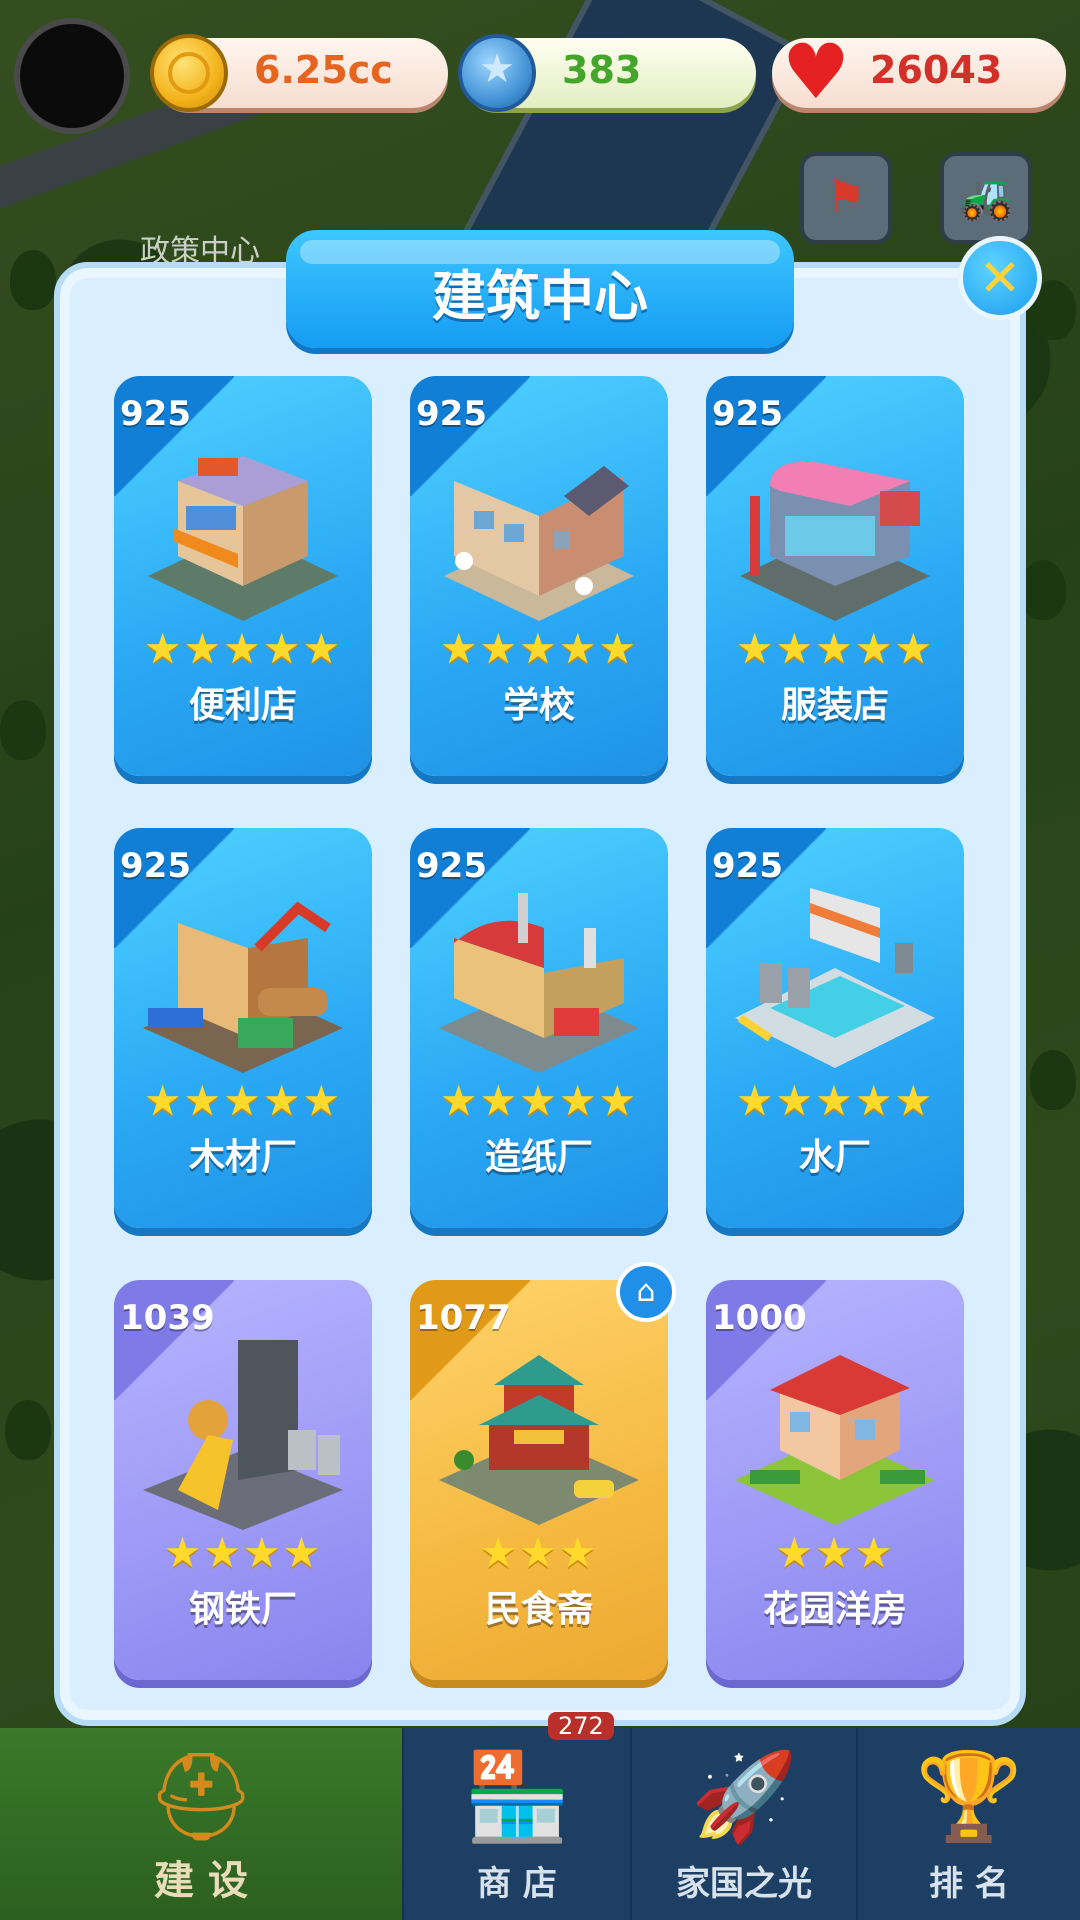 This screenshot has height=1920, width=1080. I want to click on rocket-icon: 🚀, so click(744, 1797).